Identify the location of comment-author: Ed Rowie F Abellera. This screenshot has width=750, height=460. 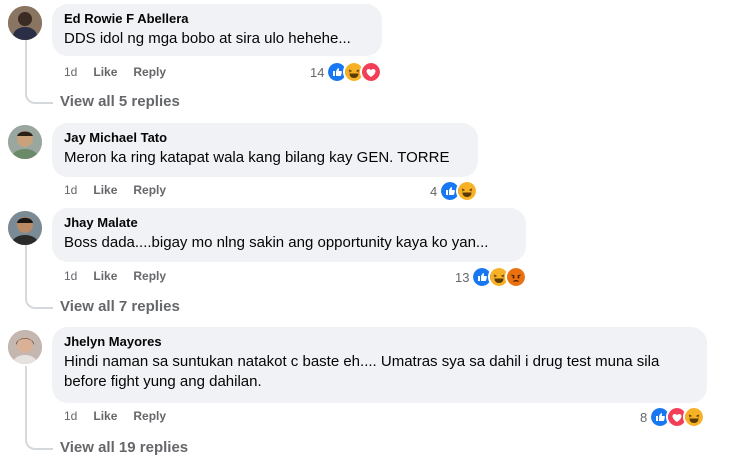
(217, 19).